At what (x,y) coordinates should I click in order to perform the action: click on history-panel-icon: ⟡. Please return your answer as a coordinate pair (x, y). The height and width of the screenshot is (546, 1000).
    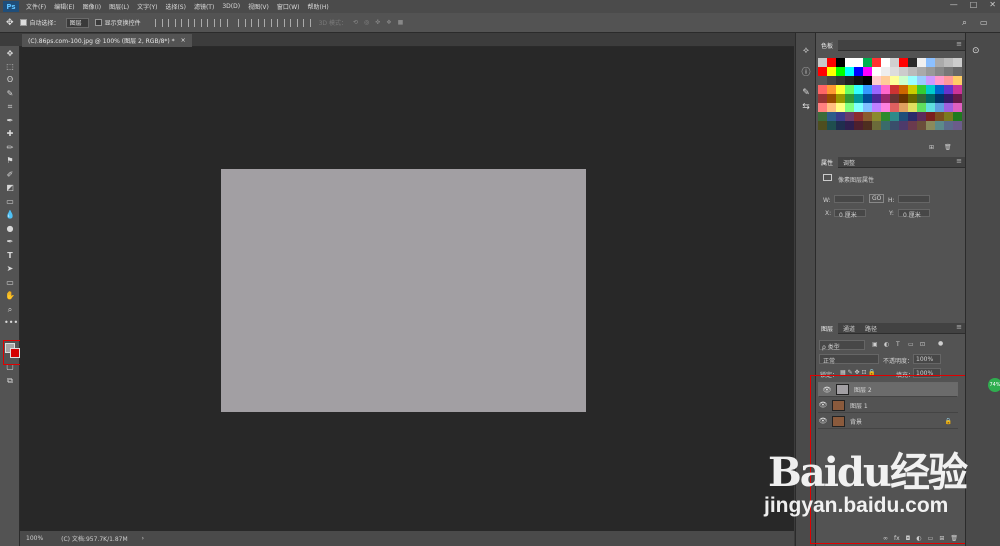
    Looking at the image, I should click on (806, 51).